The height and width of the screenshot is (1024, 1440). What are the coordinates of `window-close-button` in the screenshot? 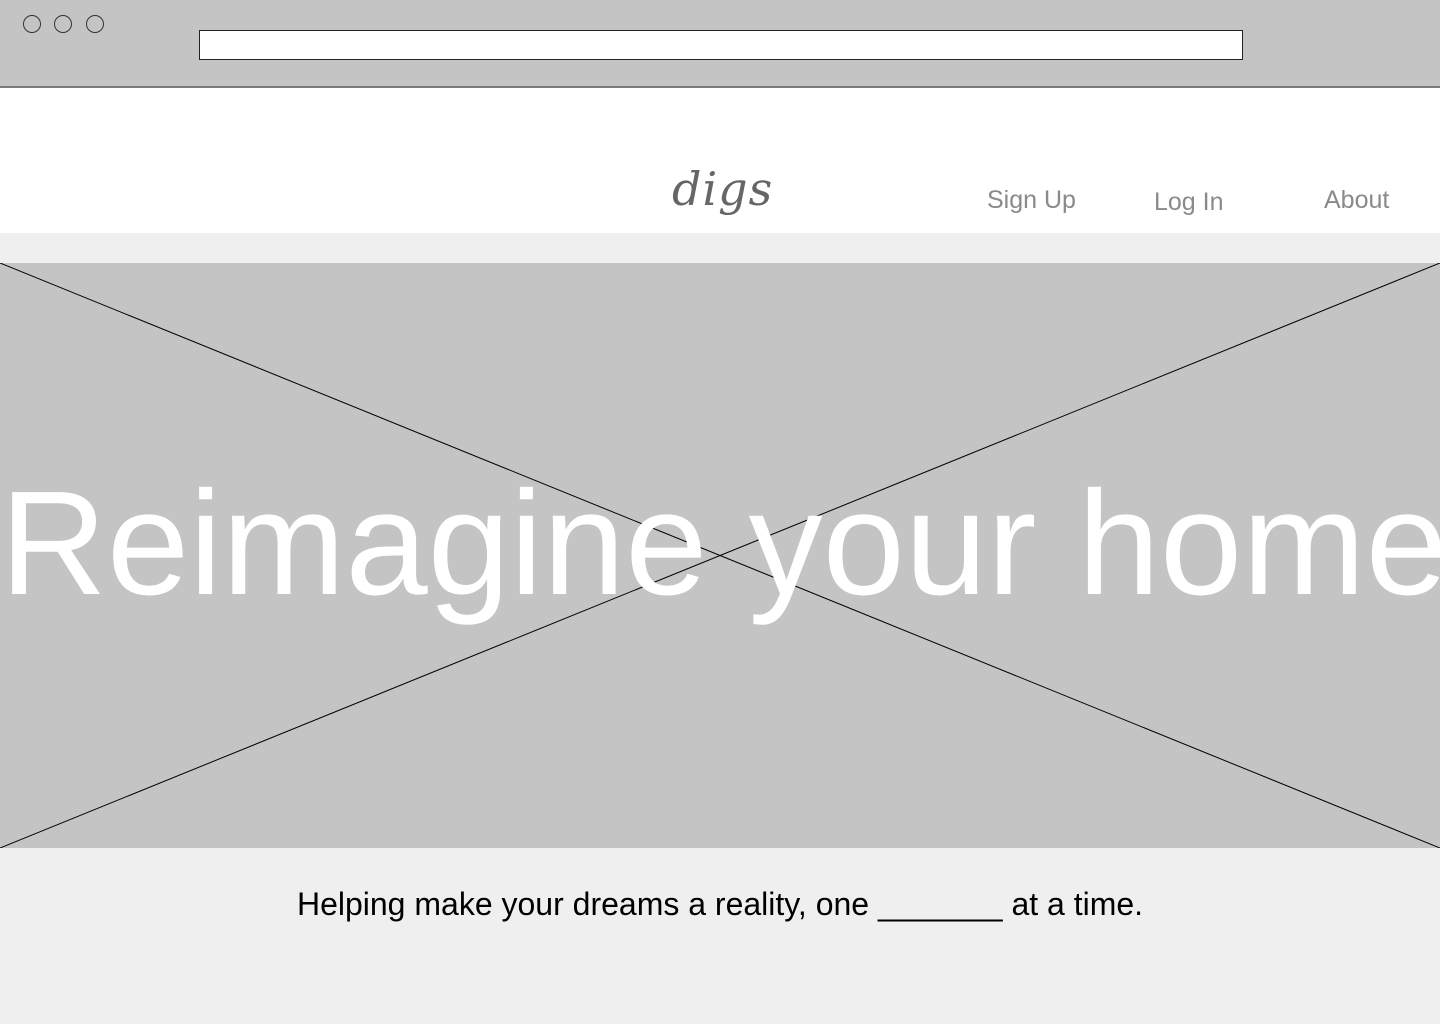 It's located at (32, 24).